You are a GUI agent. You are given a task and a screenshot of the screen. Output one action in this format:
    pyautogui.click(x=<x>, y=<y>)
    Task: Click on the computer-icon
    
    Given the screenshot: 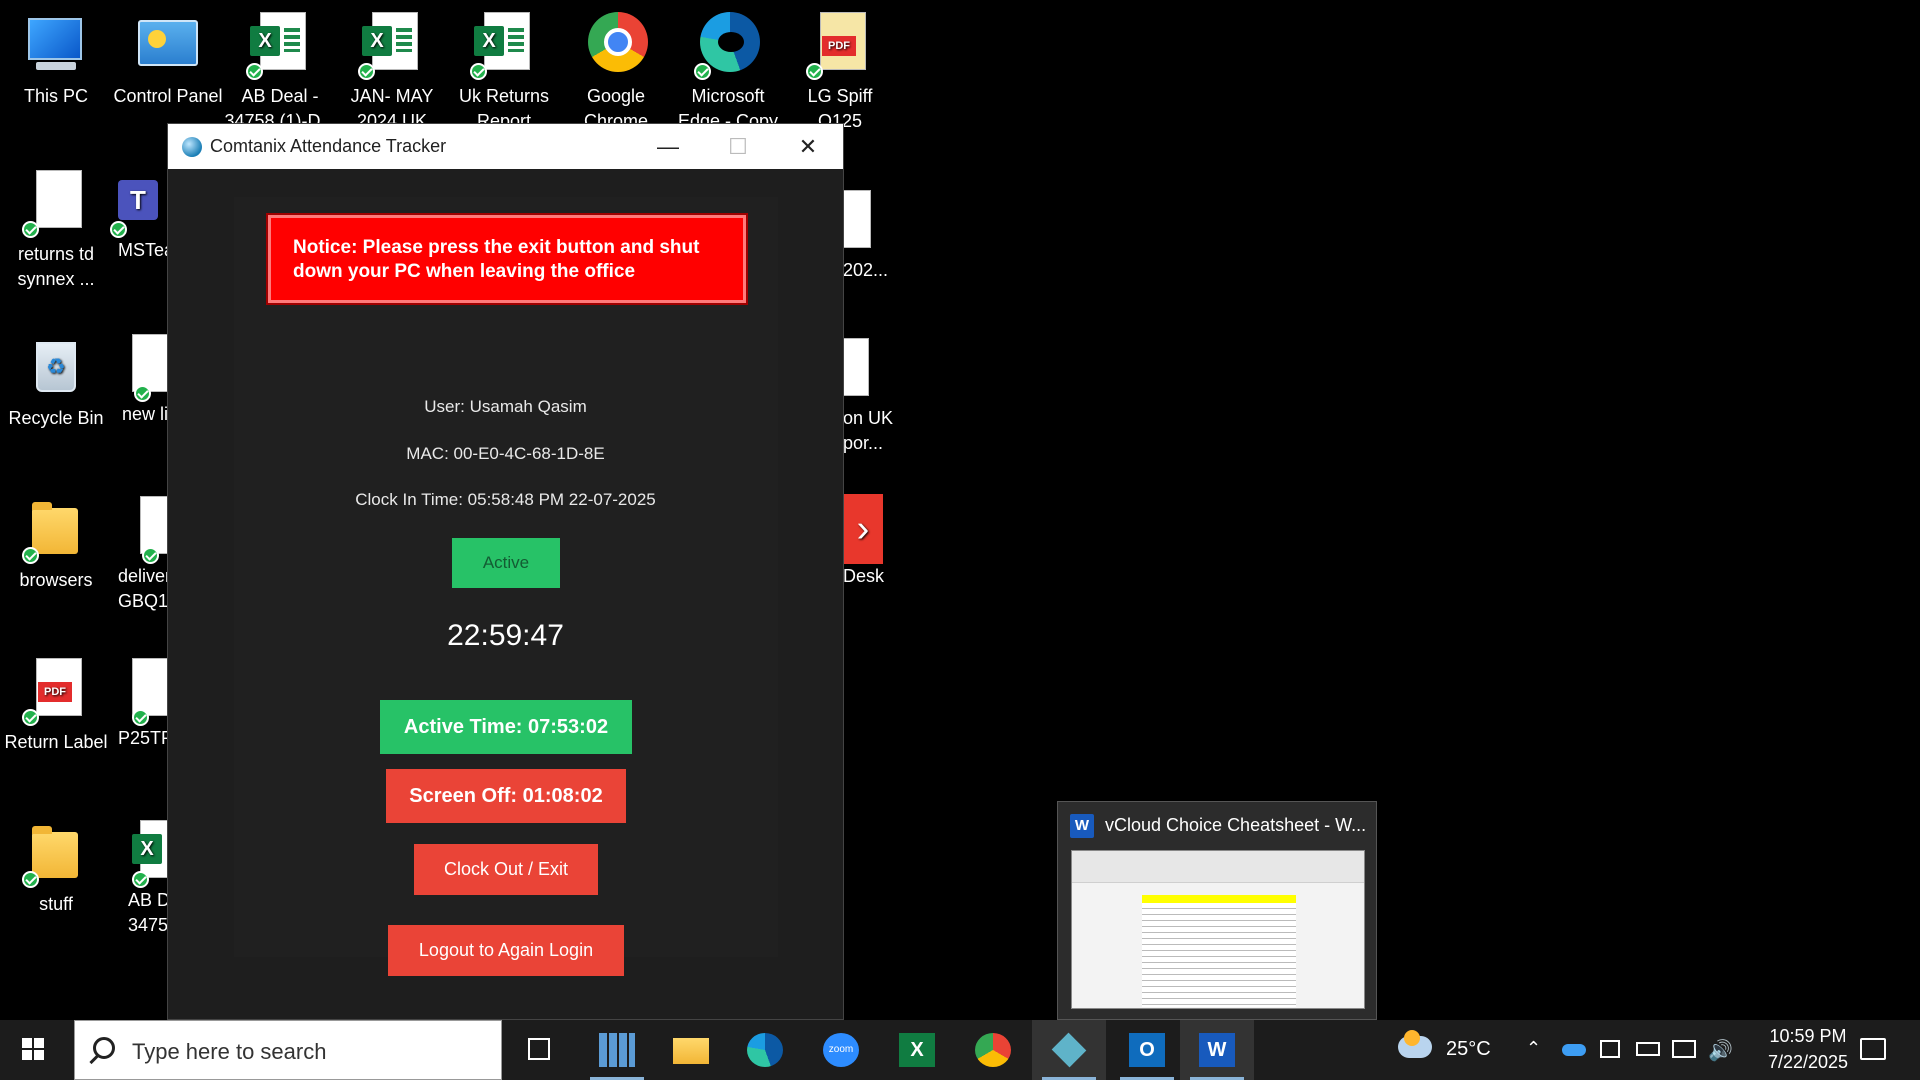 What is the action you would take?
    pyautogui.click(x=56, y=45)
    